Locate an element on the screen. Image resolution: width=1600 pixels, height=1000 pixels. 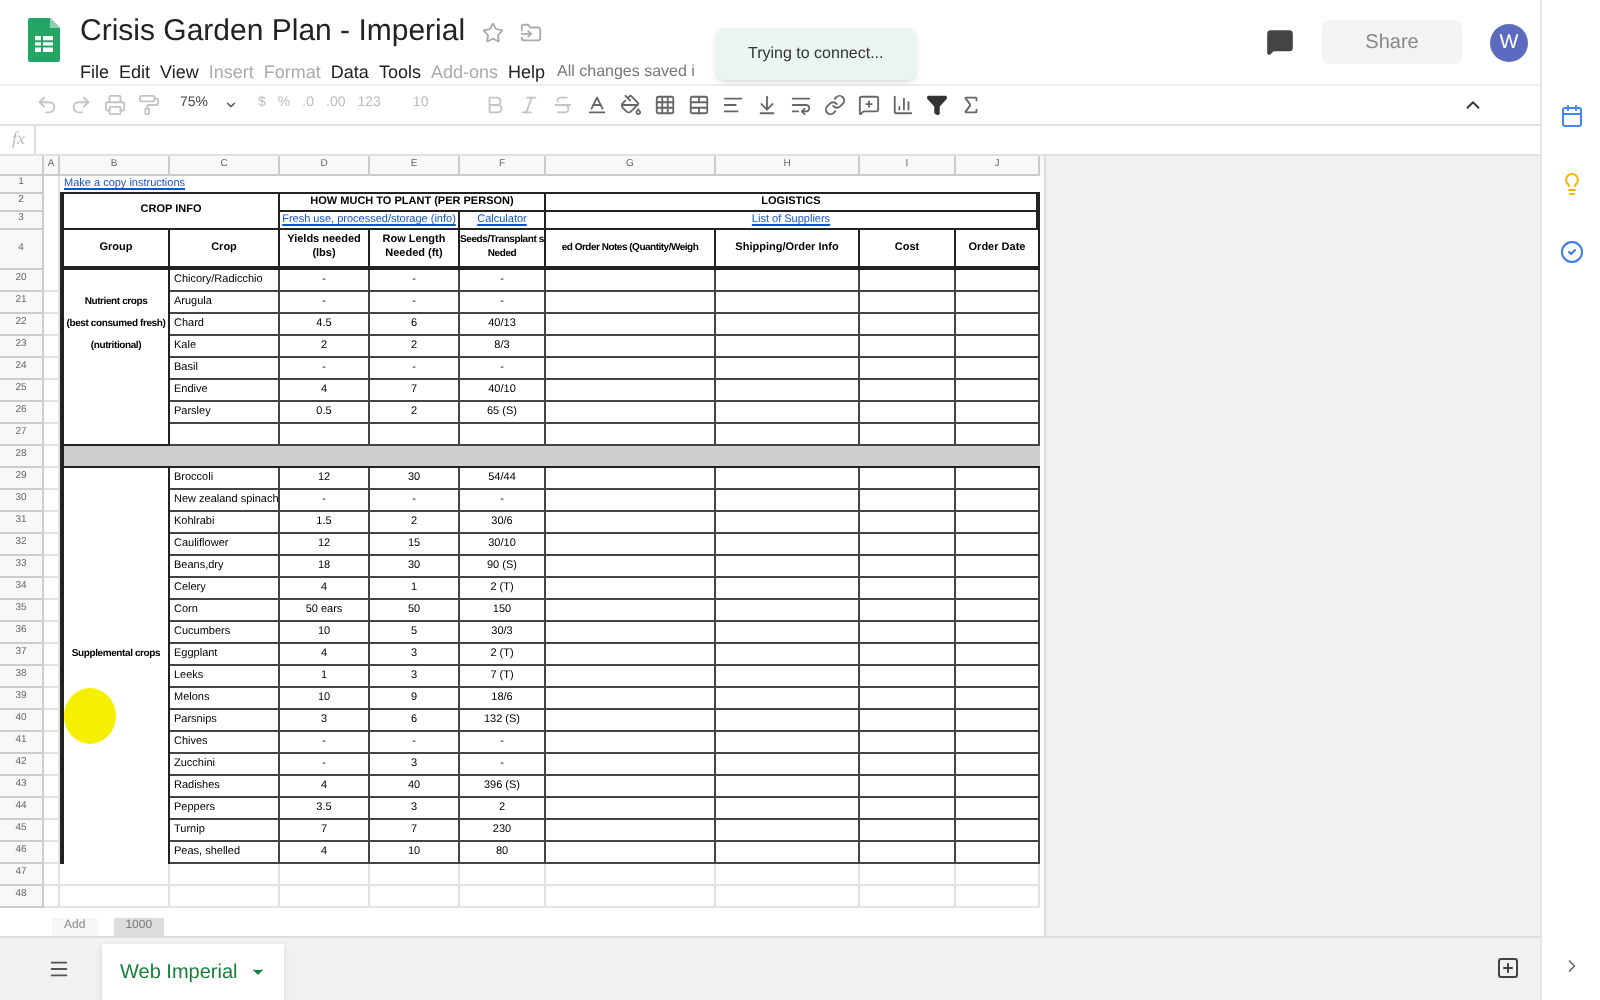
menu-item: Data is located at coordinates (349, 72).